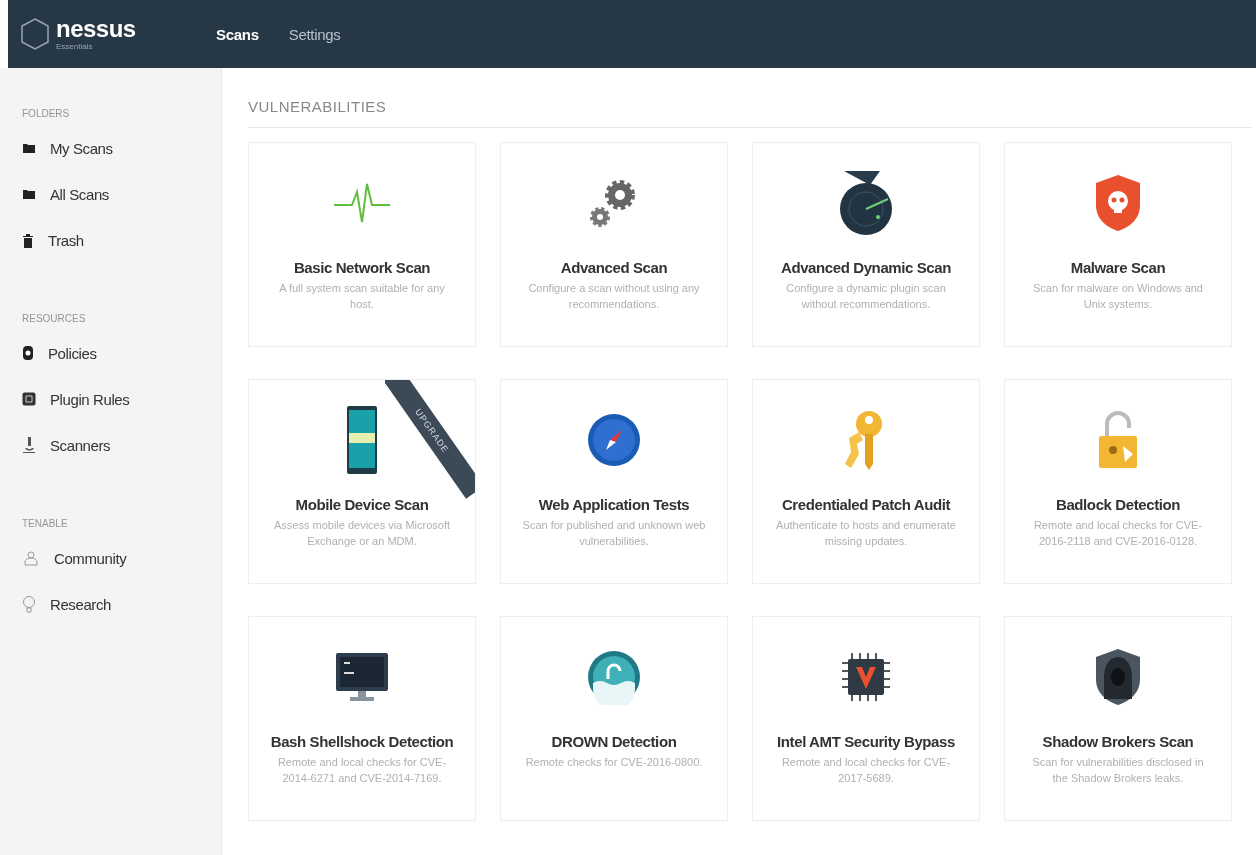 The height and width of the screenshot is (855, 1256). What do you see at coordinates (121, 399) in the screenshot?
I see `sidebar-item: Plugin Rules` at bounding box center [121, 399].